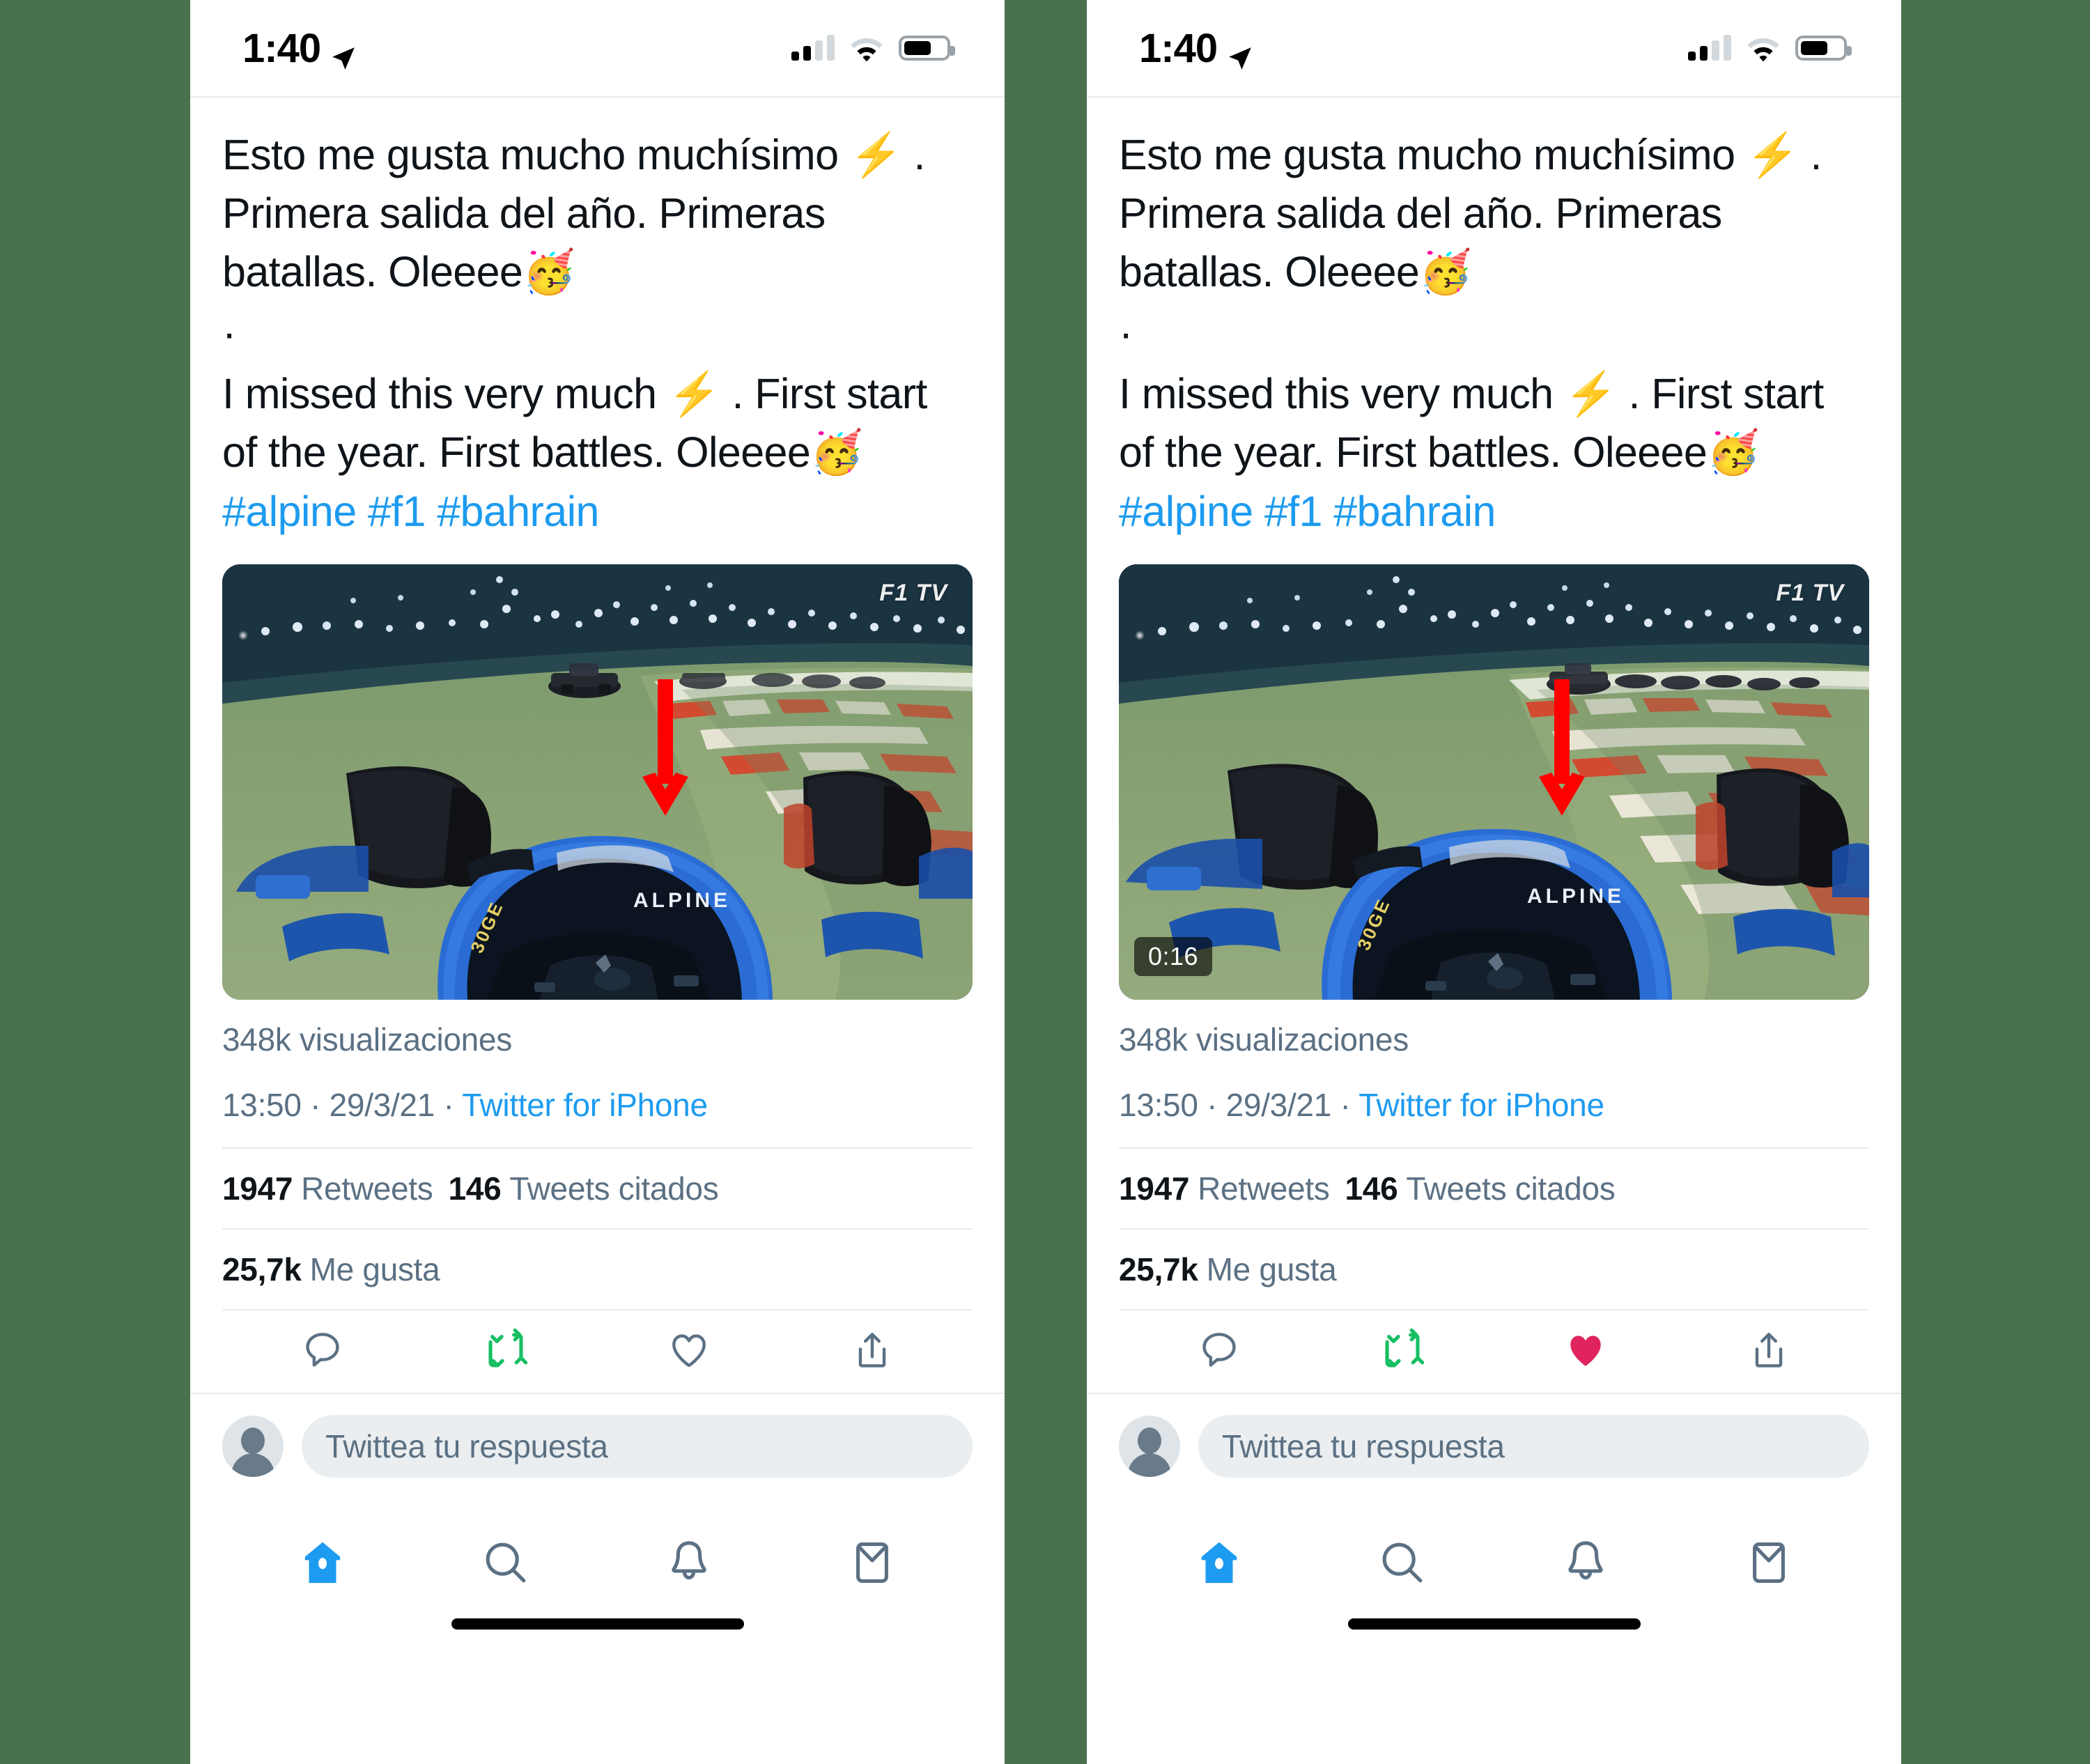  Describe the element at coordinates (475, 1188) in the screenshot. I see `quotes-count: 146` at that location.